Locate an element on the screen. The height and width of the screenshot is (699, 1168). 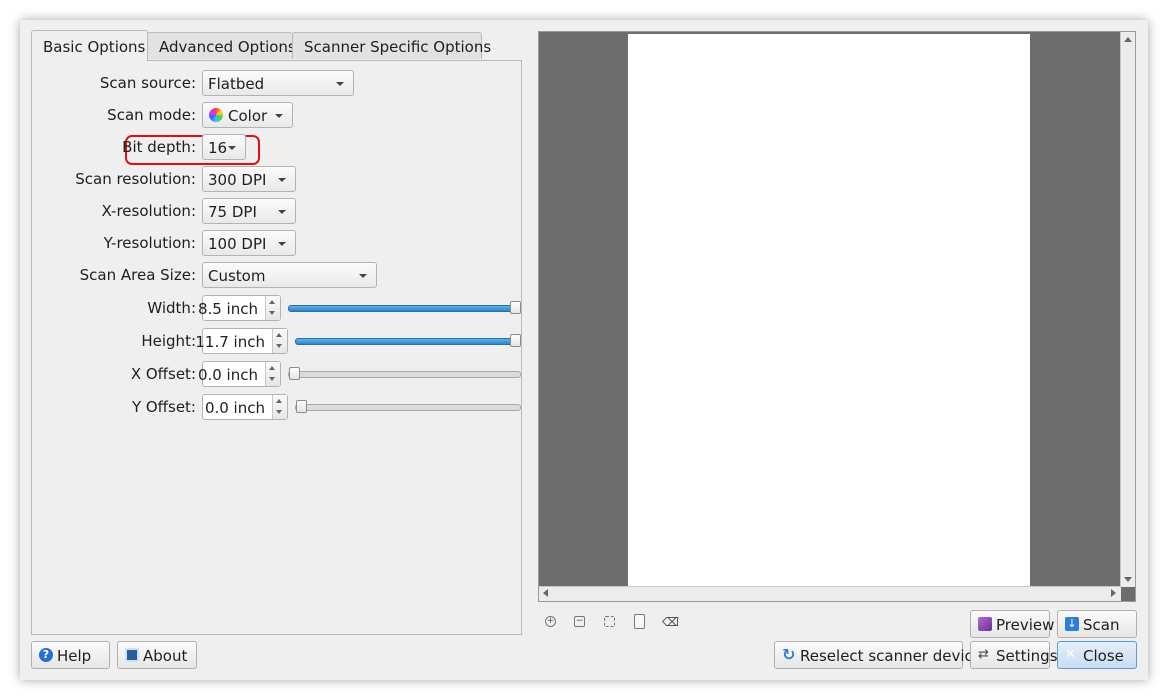
settings-button-label: Settings is located at coordinates (1027, 656).